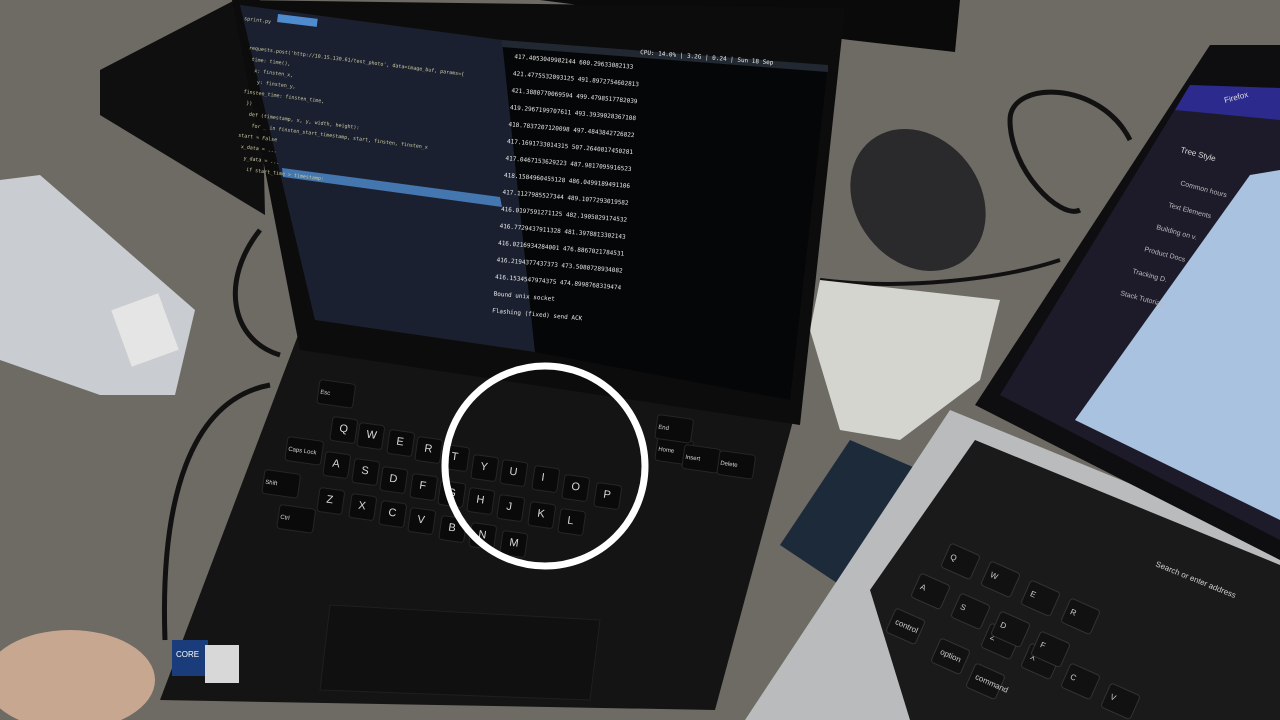 Image resolution: width=1280 pixels, height=720 pixels. What do you see at coordinates (514, 543) in the screenshot?
I see `key-label: M` at bounding box center [514, 543].